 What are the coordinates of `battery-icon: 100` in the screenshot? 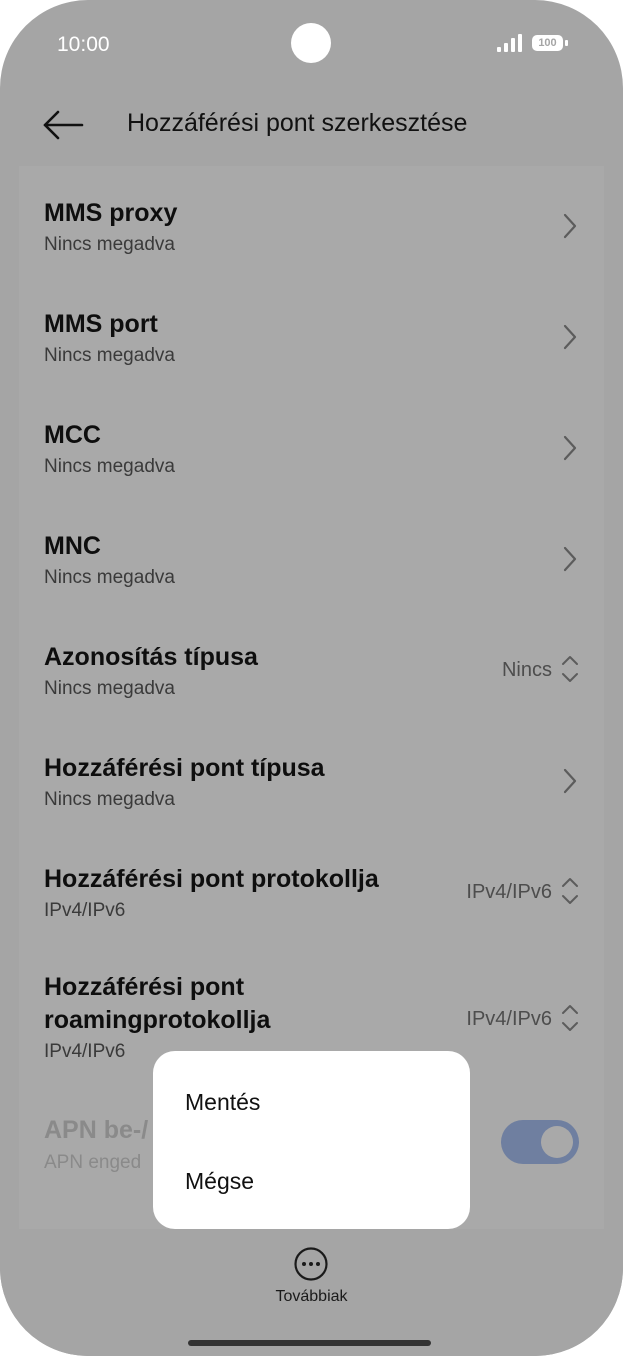 It's located at (547, 43).